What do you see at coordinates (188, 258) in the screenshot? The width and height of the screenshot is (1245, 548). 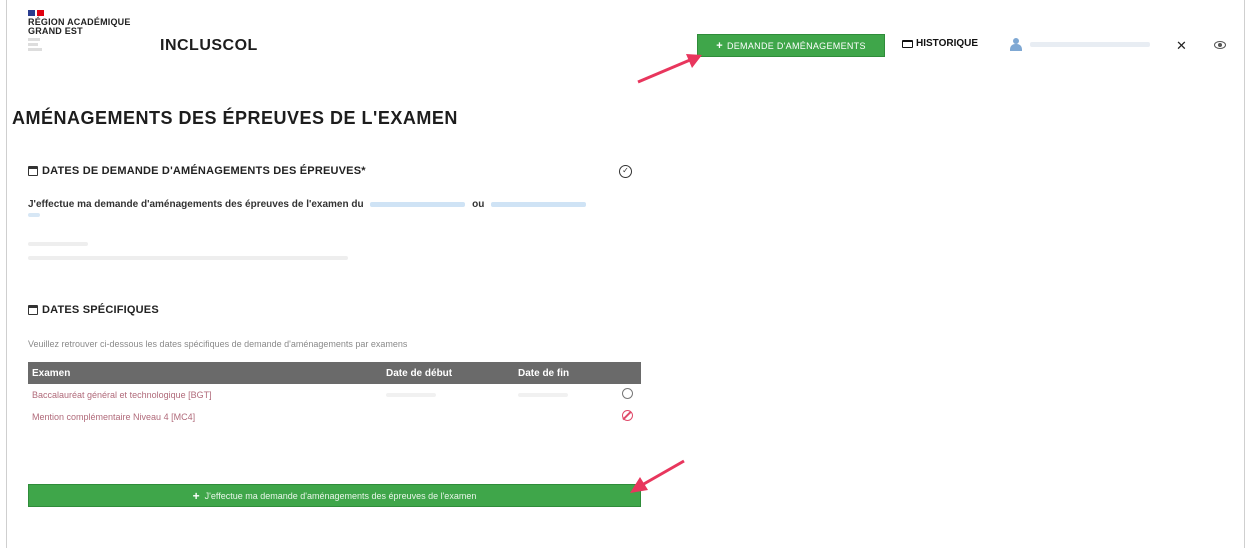 I see `blurred-help-text` at bounding box center [188, 258].